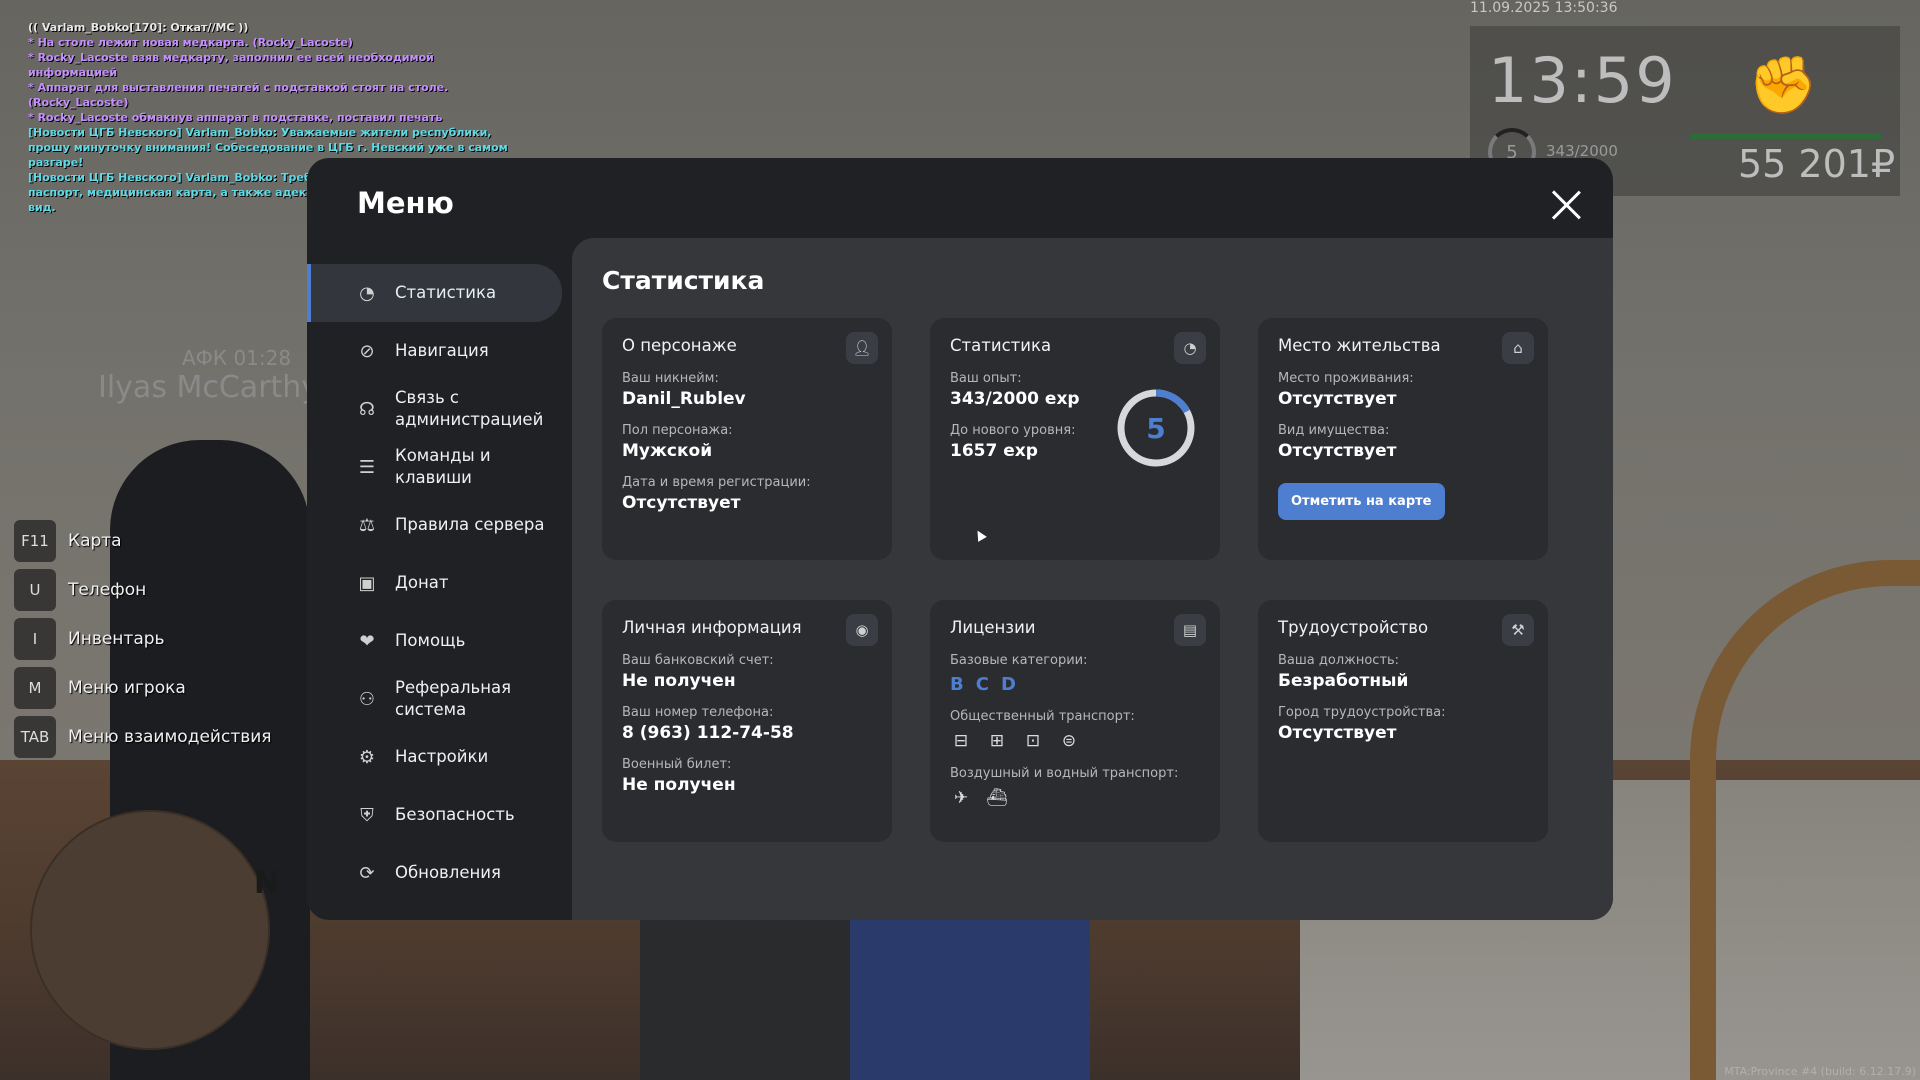 The image size is (1920, 1080). I want to click on position-label: Ваша должность:, so click(1339, 660).